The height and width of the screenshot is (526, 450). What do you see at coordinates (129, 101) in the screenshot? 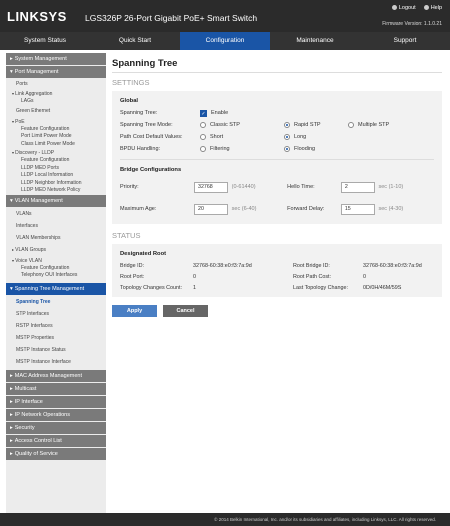
I see `global-heading: Global` at bounding box center [129, 101].